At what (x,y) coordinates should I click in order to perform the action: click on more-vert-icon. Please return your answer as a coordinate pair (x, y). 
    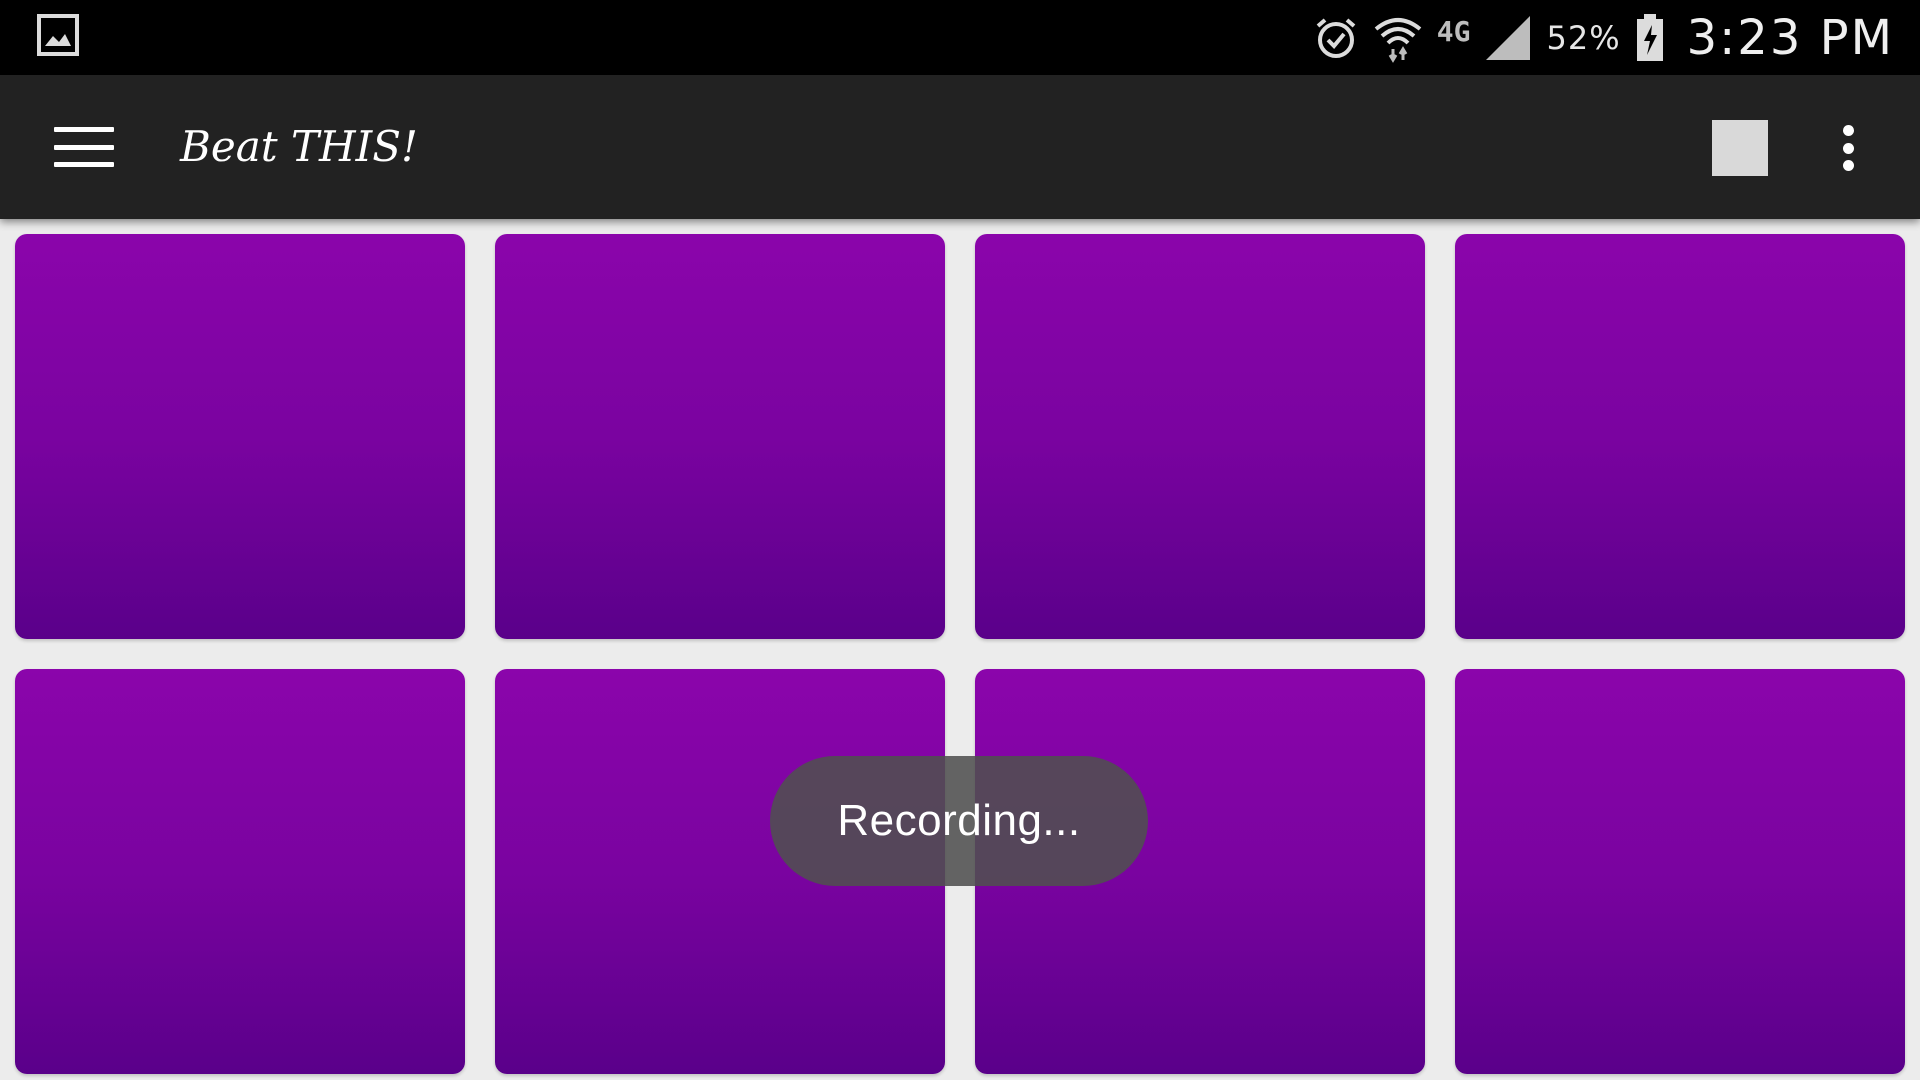
    Looking at the image, I should click on (1848, 148).